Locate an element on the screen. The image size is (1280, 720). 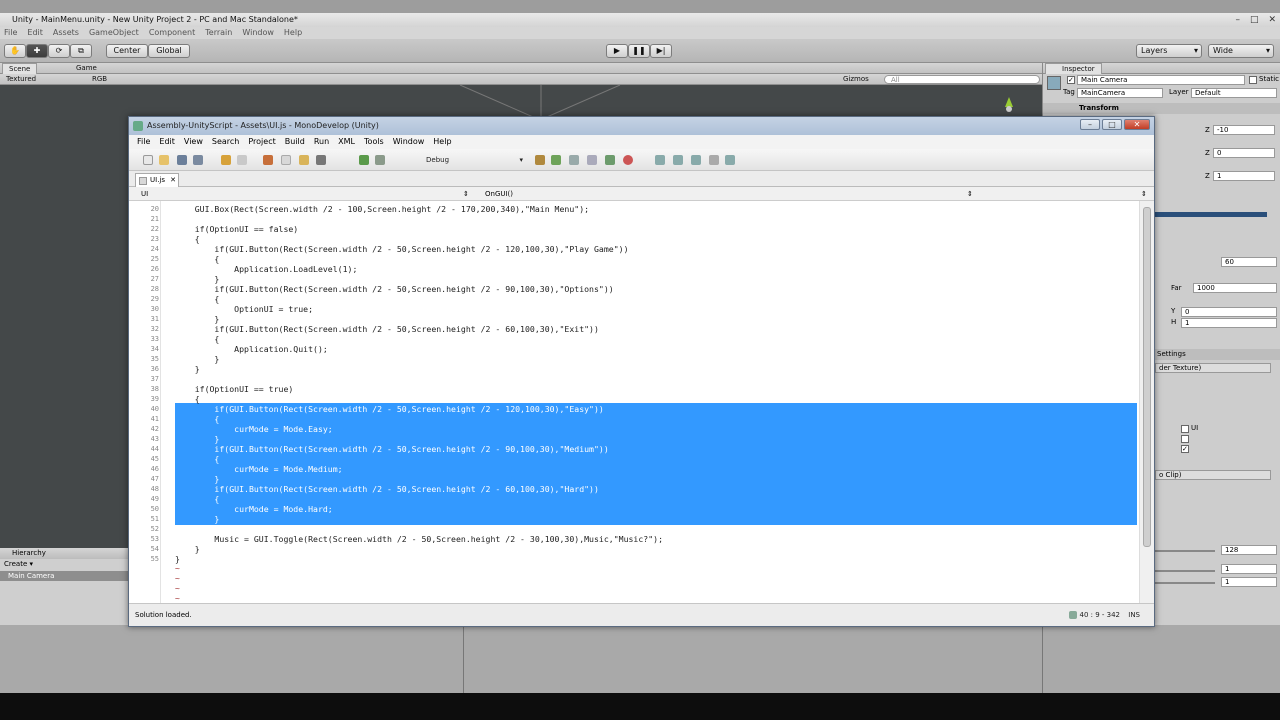
close-icon: ✕ is located at coordinates (1272, 20).